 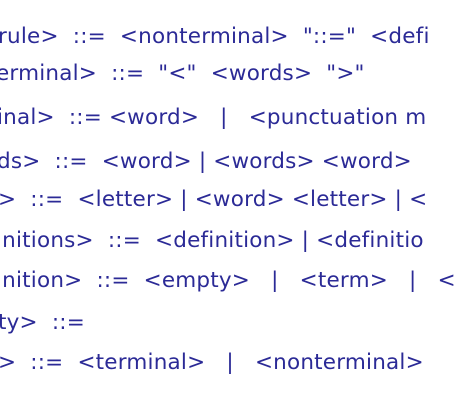 What do you see at coordinates (206, 161) in the screenshot?
I see `grammar-line-4: ds> ::= <word> | <words> <word>` at bounding box center [206, 161].